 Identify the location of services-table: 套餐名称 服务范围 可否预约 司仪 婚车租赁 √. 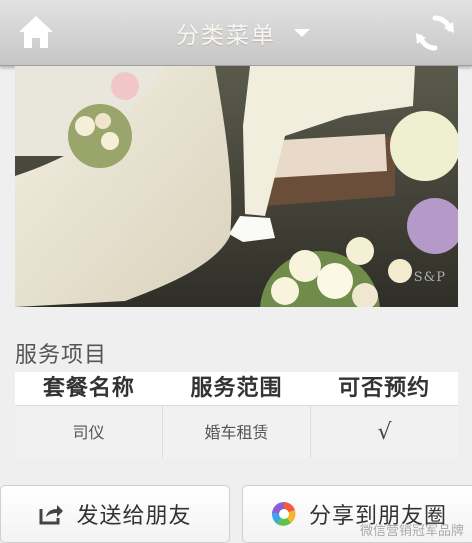
(236, 415).